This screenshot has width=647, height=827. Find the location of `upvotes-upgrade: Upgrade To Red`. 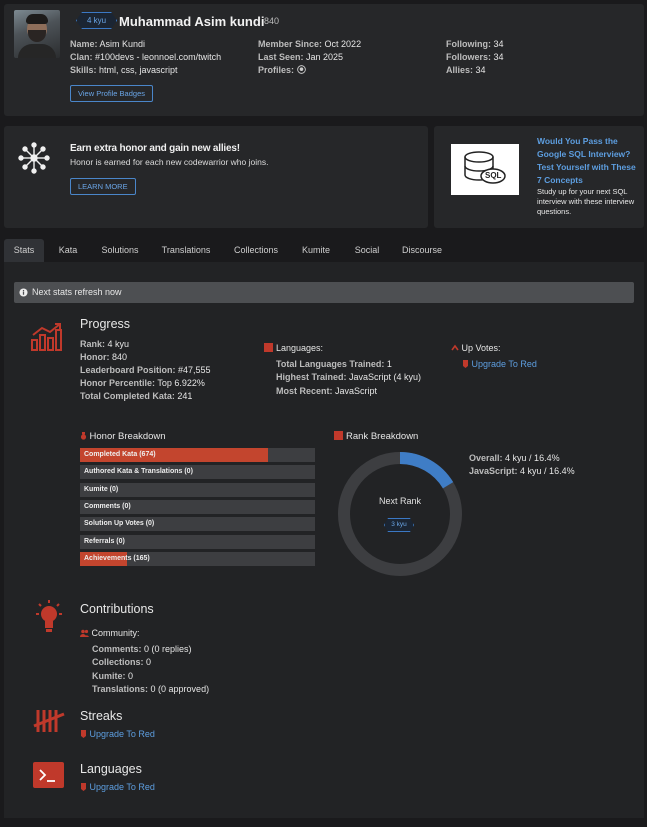

upvotes-upgrade: Upgrade To Red is located at coordinates (499, 364).